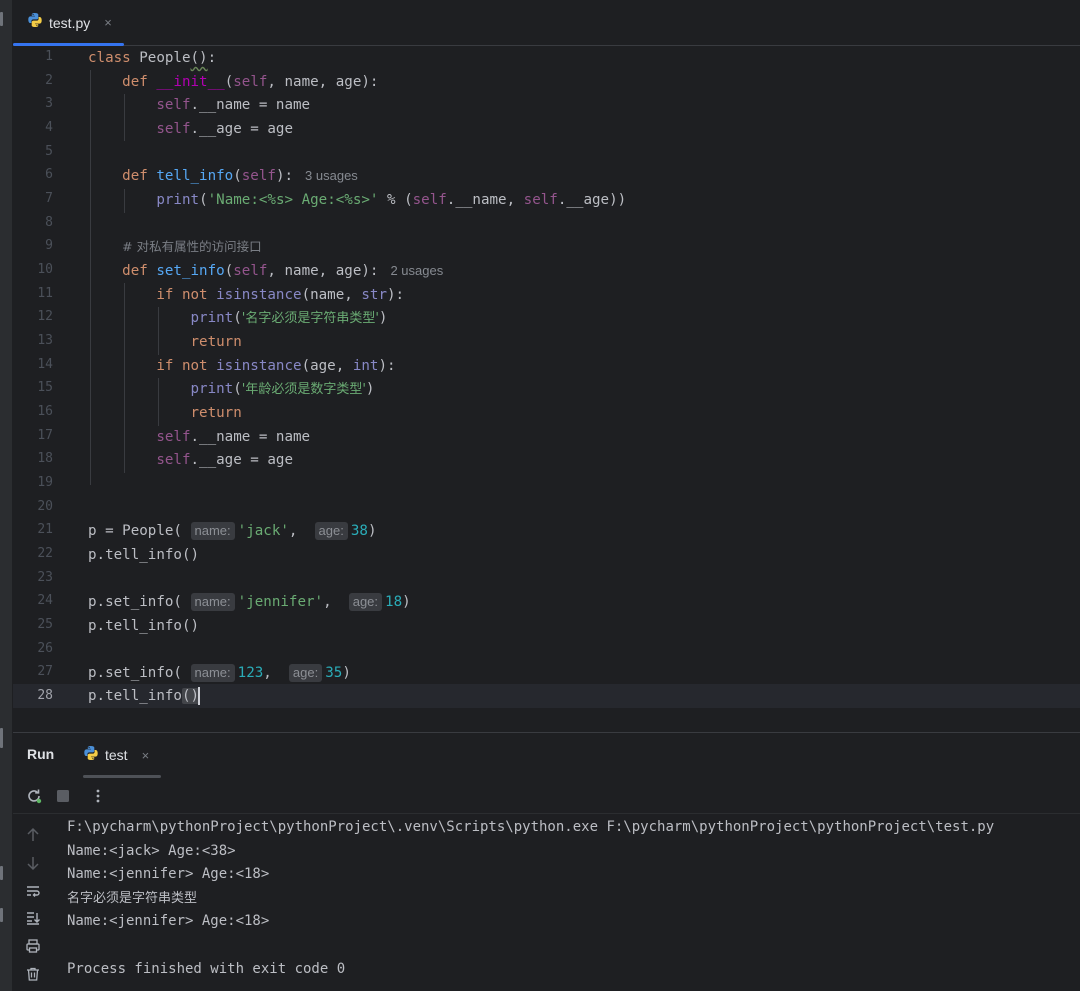 This screenshot has height=991, width=1080. Describe the element at coordinates (151, 850) in the screenshot. I see `console-line: Name:<jack> Age:<38>` at that location.